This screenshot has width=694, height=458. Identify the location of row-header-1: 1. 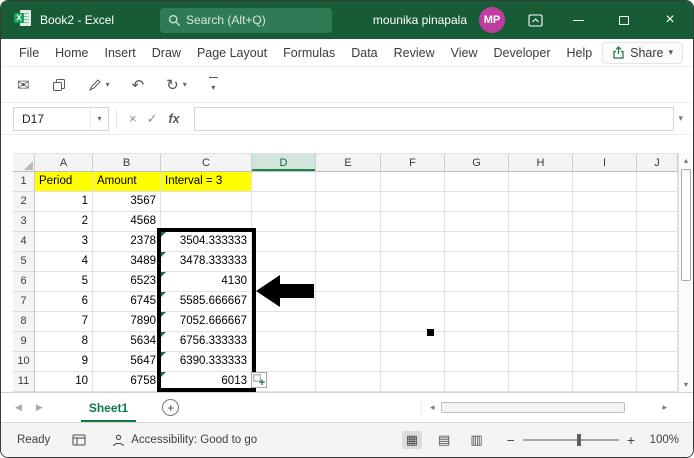
(24, 182).